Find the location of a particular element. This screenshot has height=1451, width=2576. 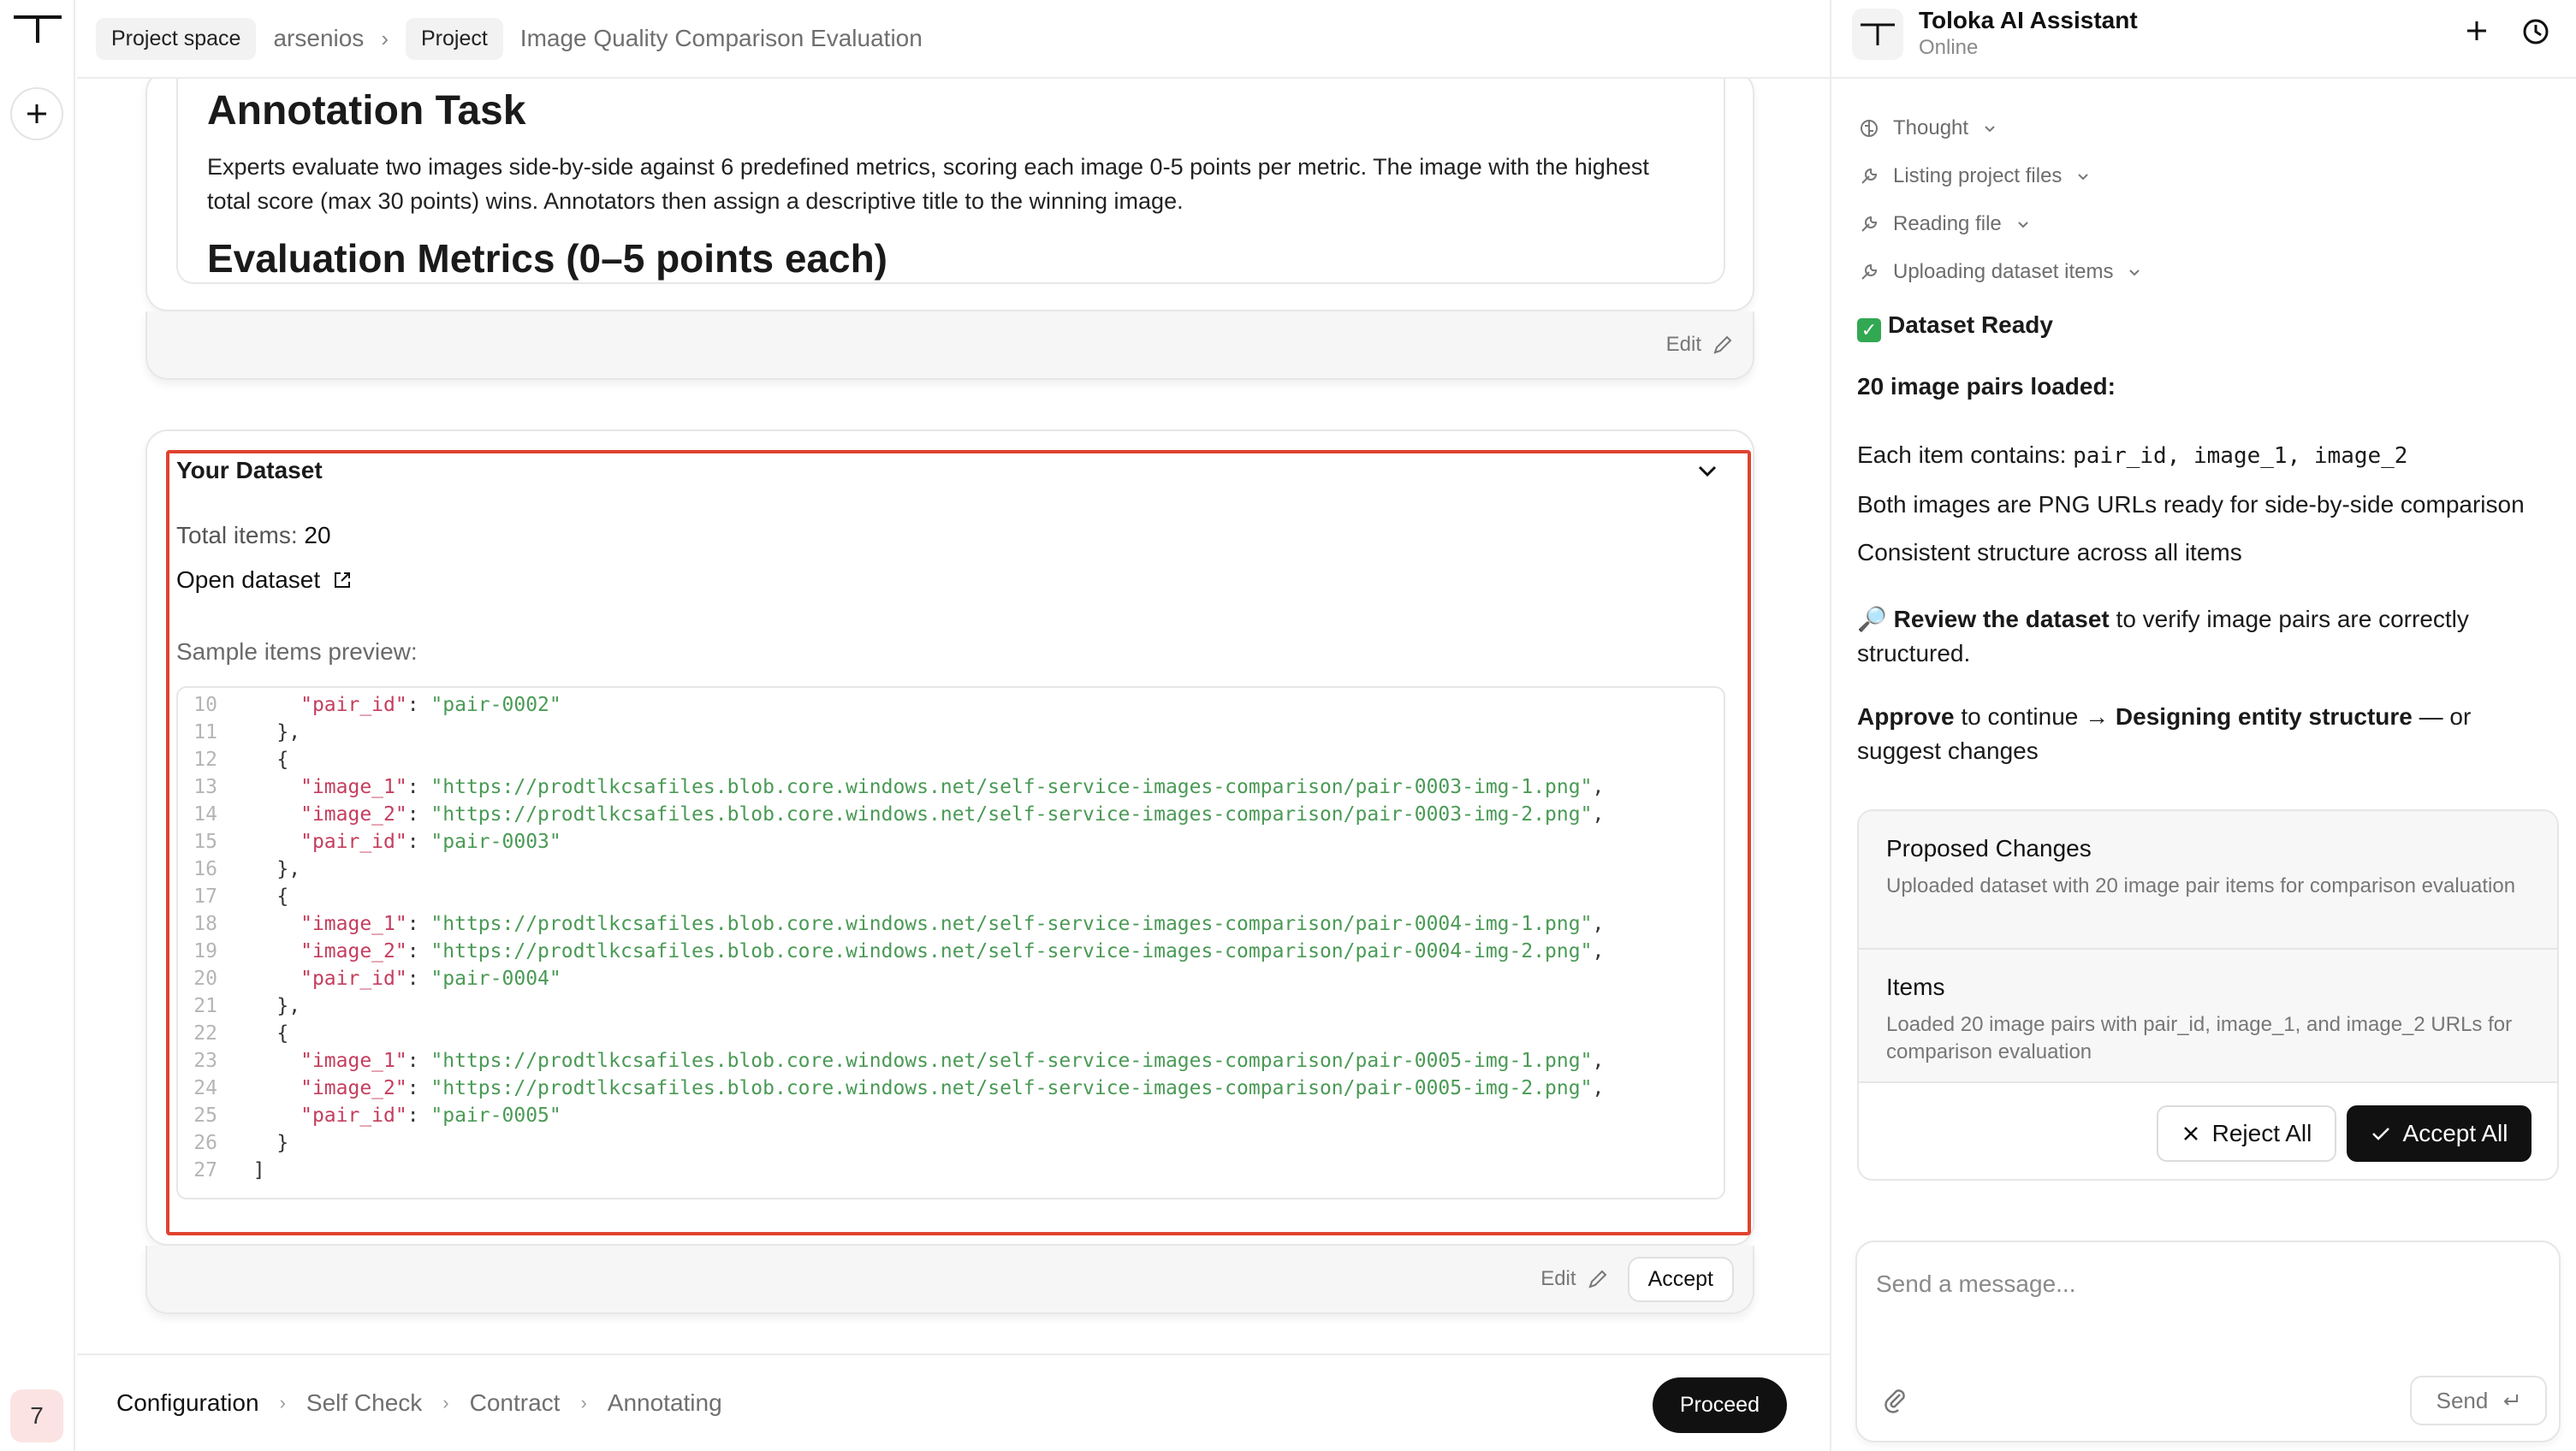

step-annotating: Annotating is located at coordinates (665, 1403).